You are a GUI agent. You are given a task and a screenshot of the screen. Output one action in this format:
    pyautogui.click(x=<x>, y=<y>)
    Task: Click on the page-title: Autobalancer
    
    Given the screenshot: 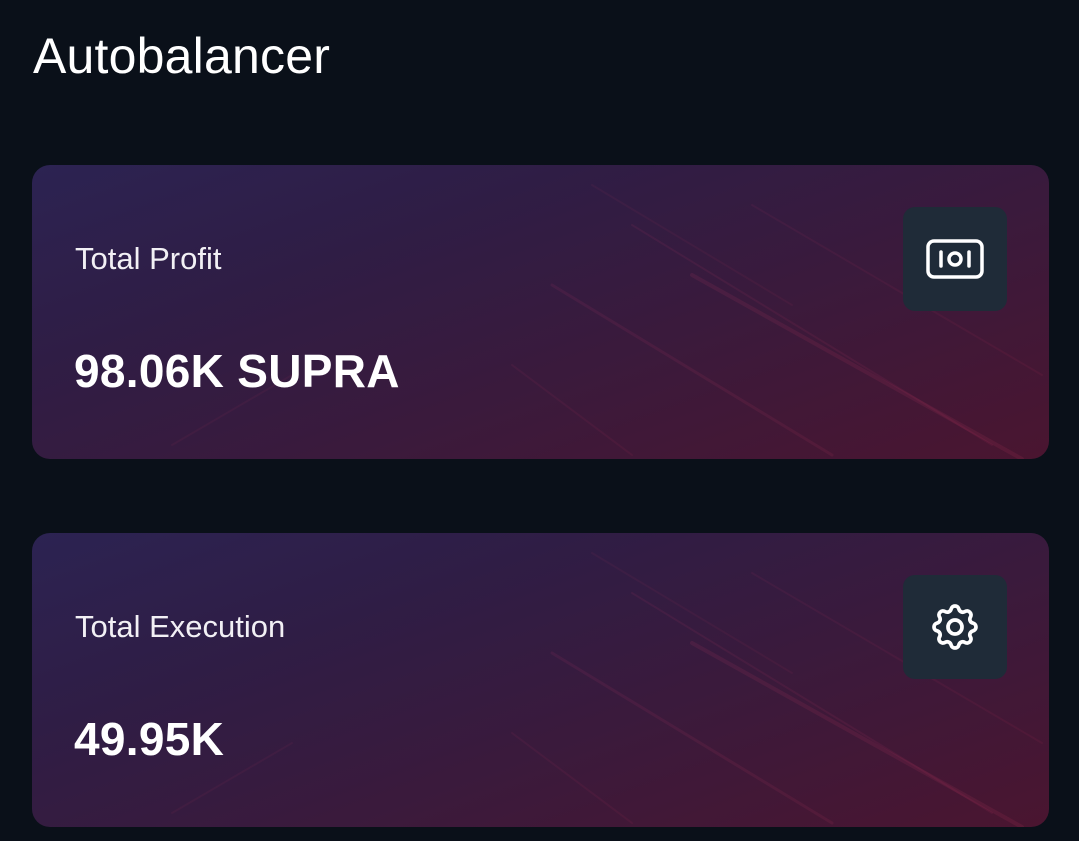 What is the action you would take?
    pyautogui.click(x=182, y=56)
    